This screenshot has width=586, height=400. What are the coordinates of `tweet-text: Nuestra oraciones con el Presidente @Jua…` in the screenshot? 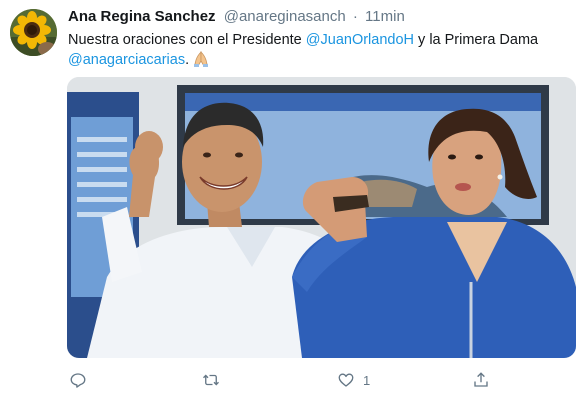 It's located at (320, 50).